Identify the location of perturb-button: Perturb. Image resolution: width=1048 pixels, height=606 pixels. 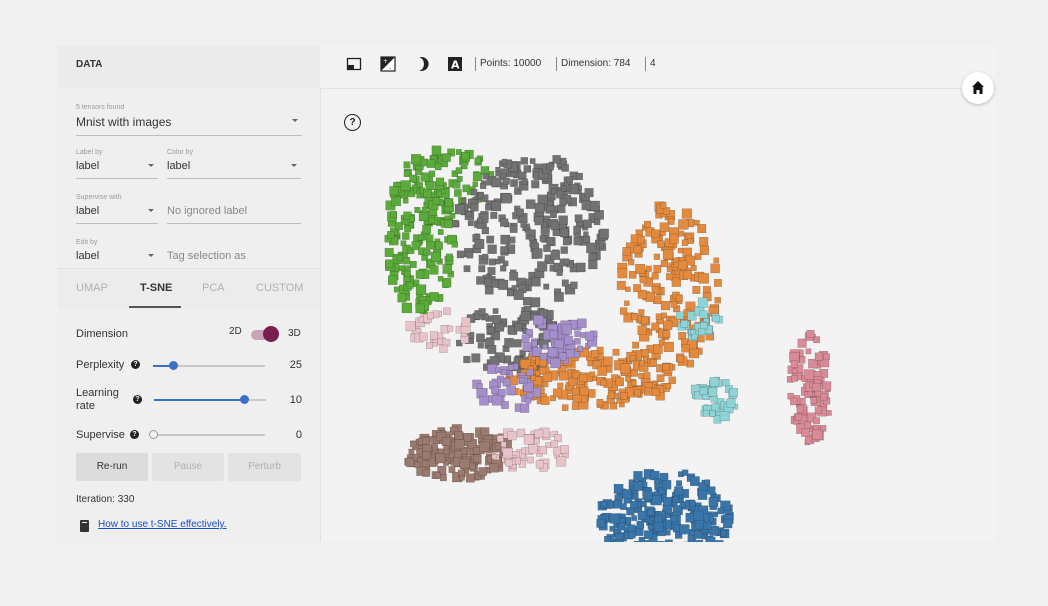
(264, 467).